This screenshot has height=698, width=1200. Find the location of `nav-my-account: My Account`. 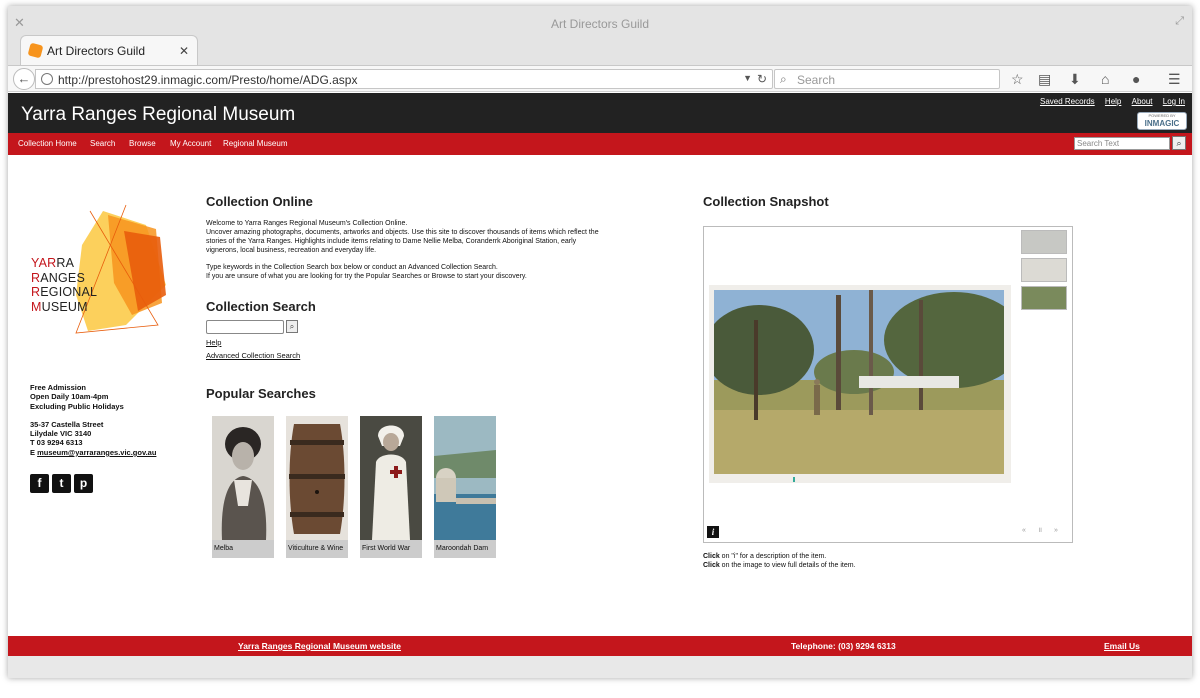

nav-my-account: My Account is located at coordinates (190, 143).